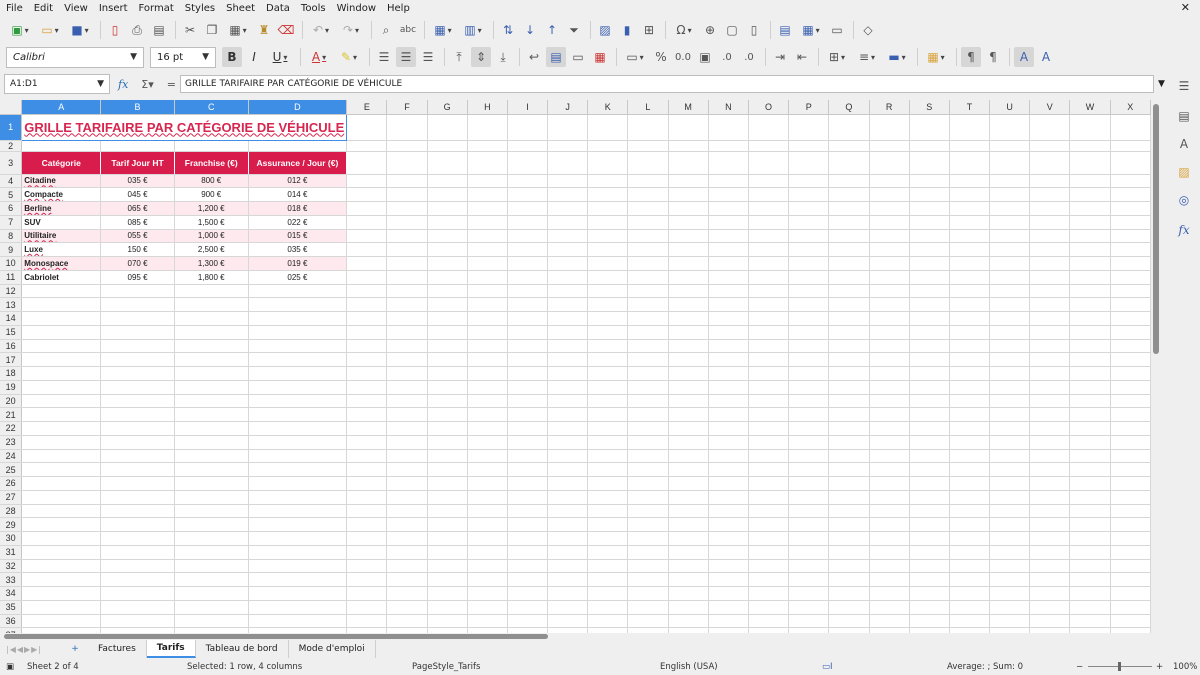 The width and height of the screenshot is (1200, 675). I want to click on right-to-left-icon: ¶, so click(993, 57).